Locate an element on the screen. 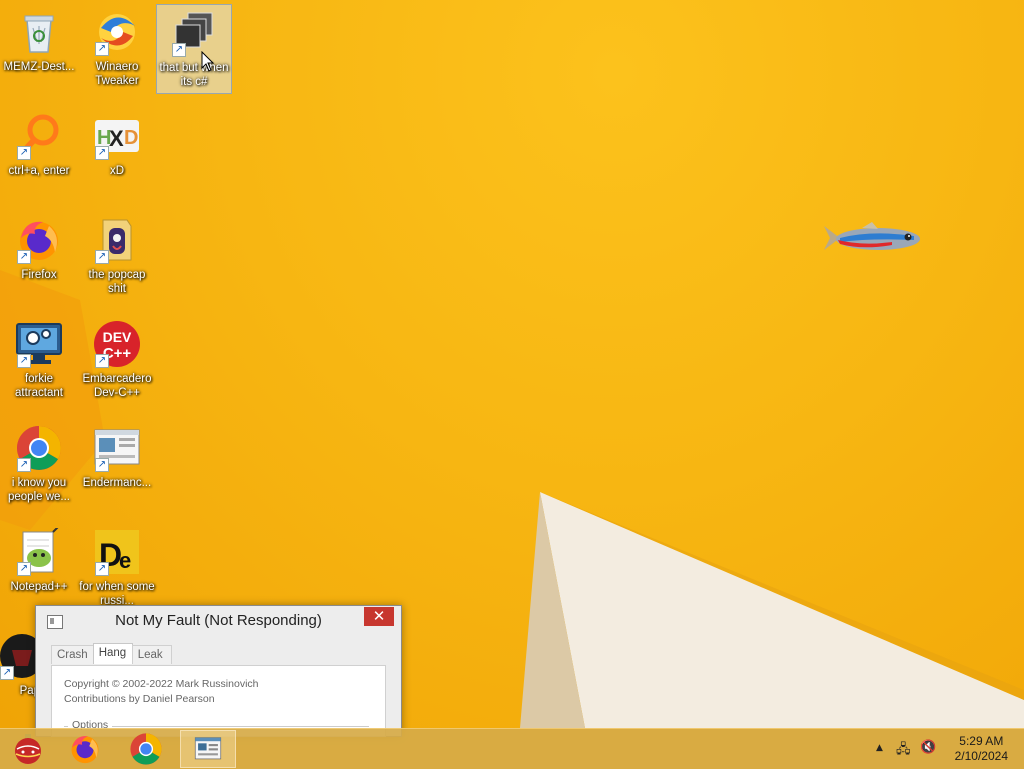 This screenshot has height=769, width=1024. clock: 5:29 AM 2/10/2024 is located at coordinates (981, 749).